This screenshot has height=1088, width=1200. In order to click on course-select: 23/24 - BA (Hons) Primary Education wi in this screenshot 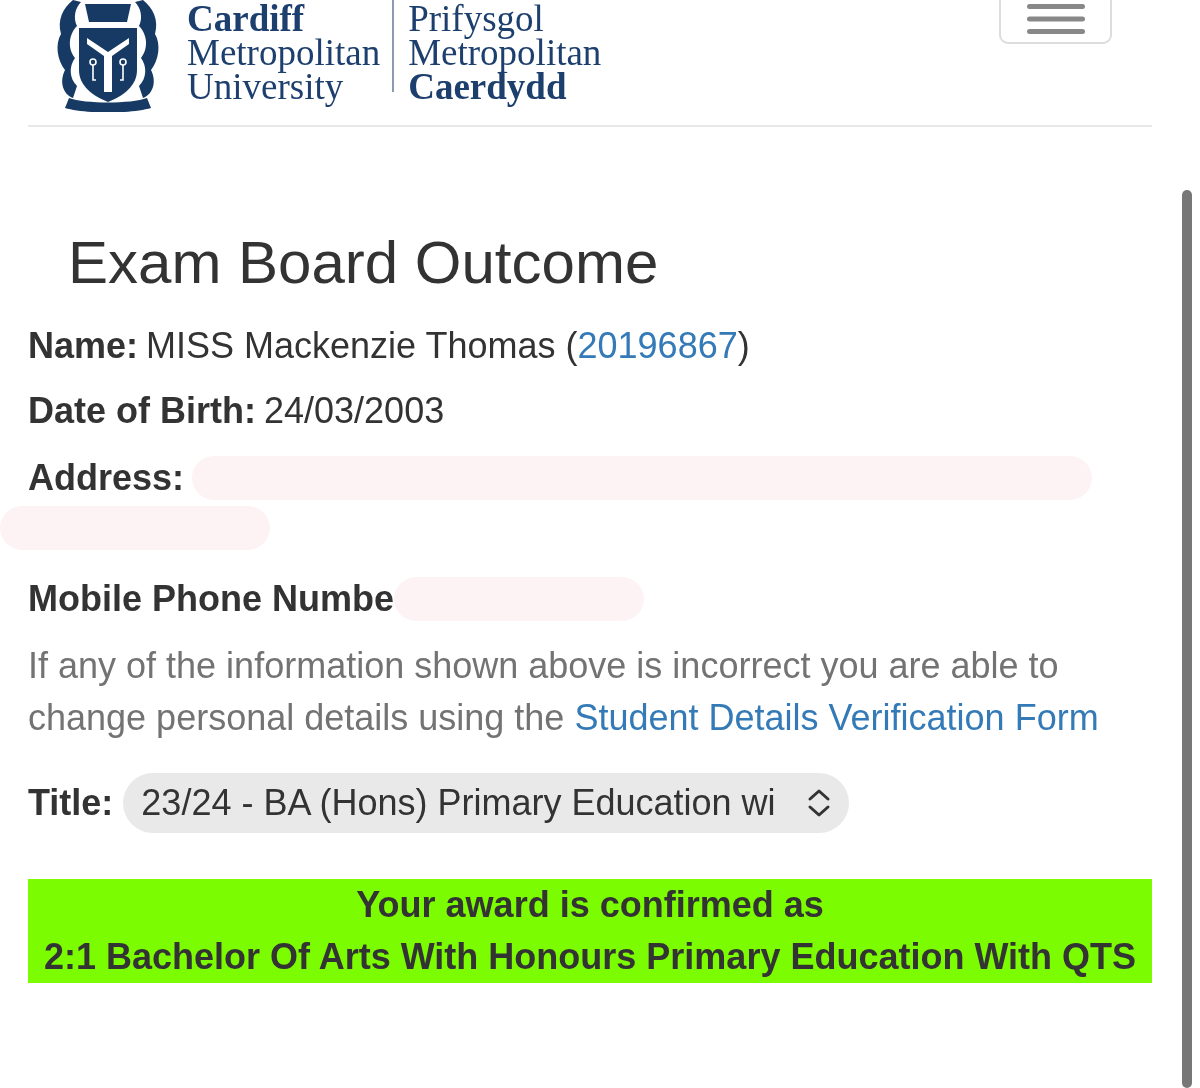, I will do `click(486, 803)`.